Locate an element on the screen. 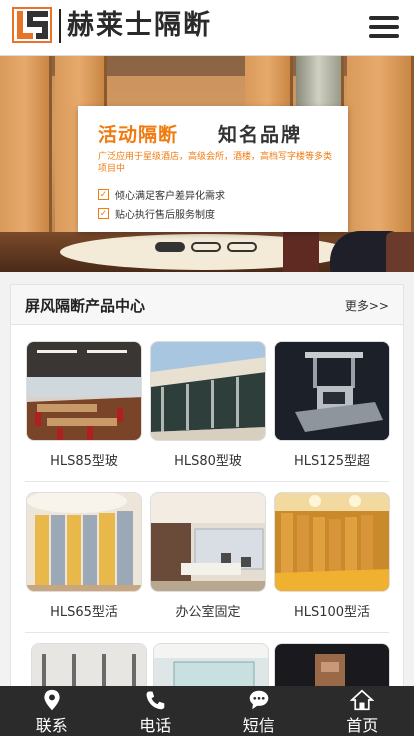  product-card: 办公室固定 is located at coordinates (208, 556).